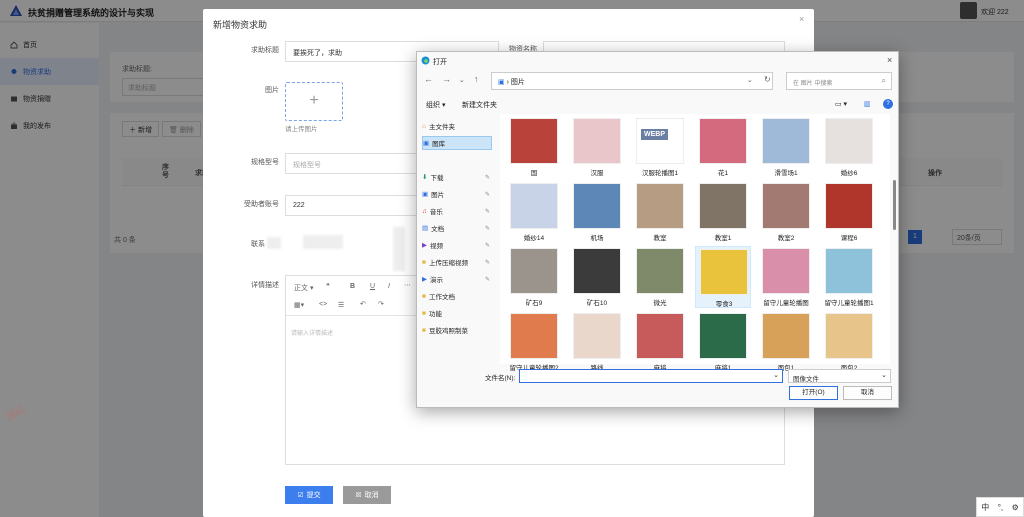 The height and width of the screenshot is (517, 1024). Describe the element at coordinates (424, 126) in the screenshot. I see `home-icon: ⌂` at that location.